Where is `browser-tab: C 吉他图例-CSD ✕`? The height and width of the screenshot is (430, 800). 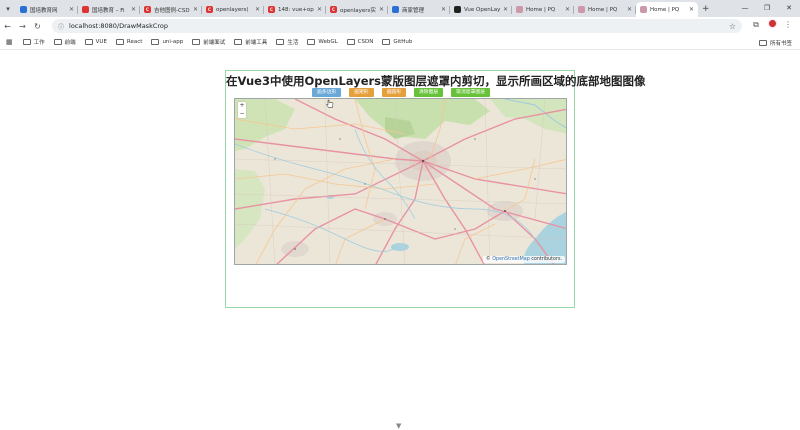 browser-tab: C 吉他图例-CSD ✕ is located at coordinates (171, 9).